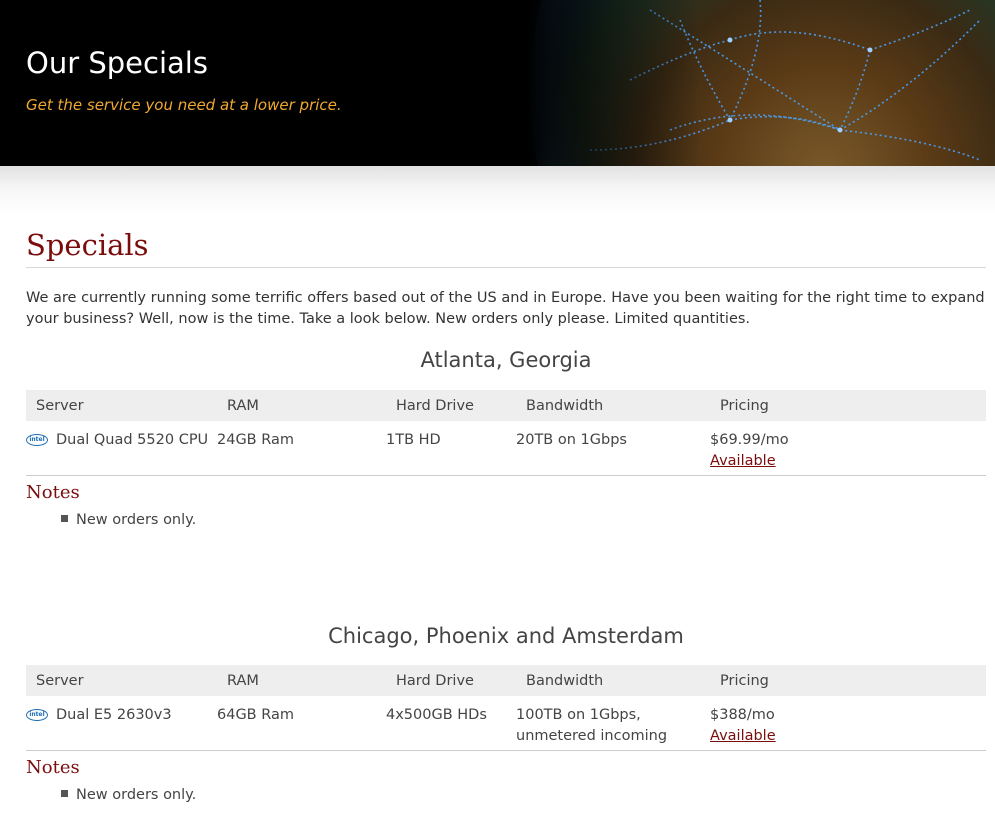 The image size is (995, 829). Describe the element at coordinates (506, 248) in the screenshot. I see `page-title: Specials` at that location.